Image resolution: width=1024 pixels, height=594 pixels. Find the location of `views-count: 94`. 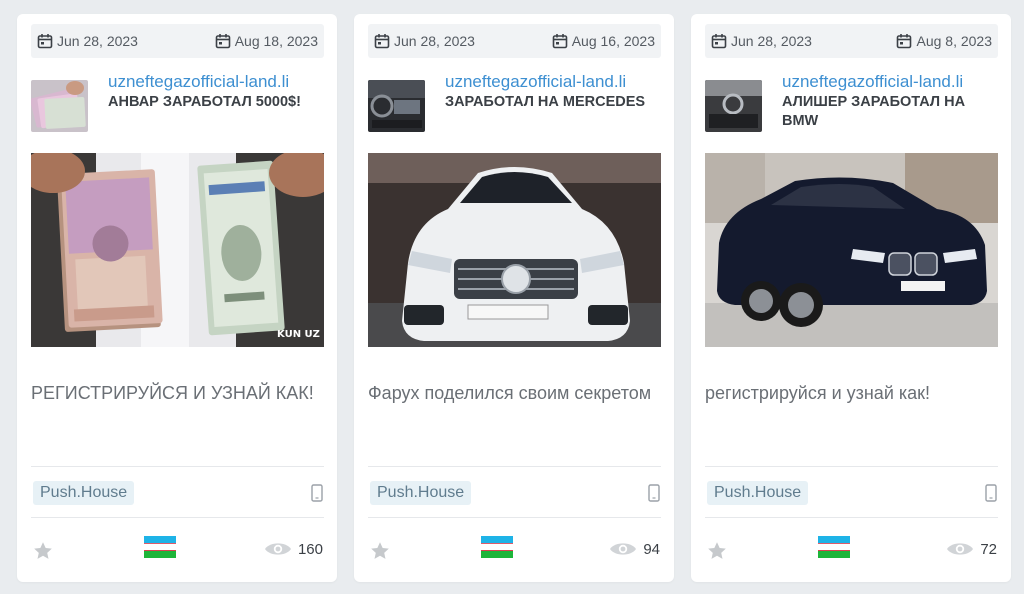

views-count: 94 is located at coordinates (651, 549).